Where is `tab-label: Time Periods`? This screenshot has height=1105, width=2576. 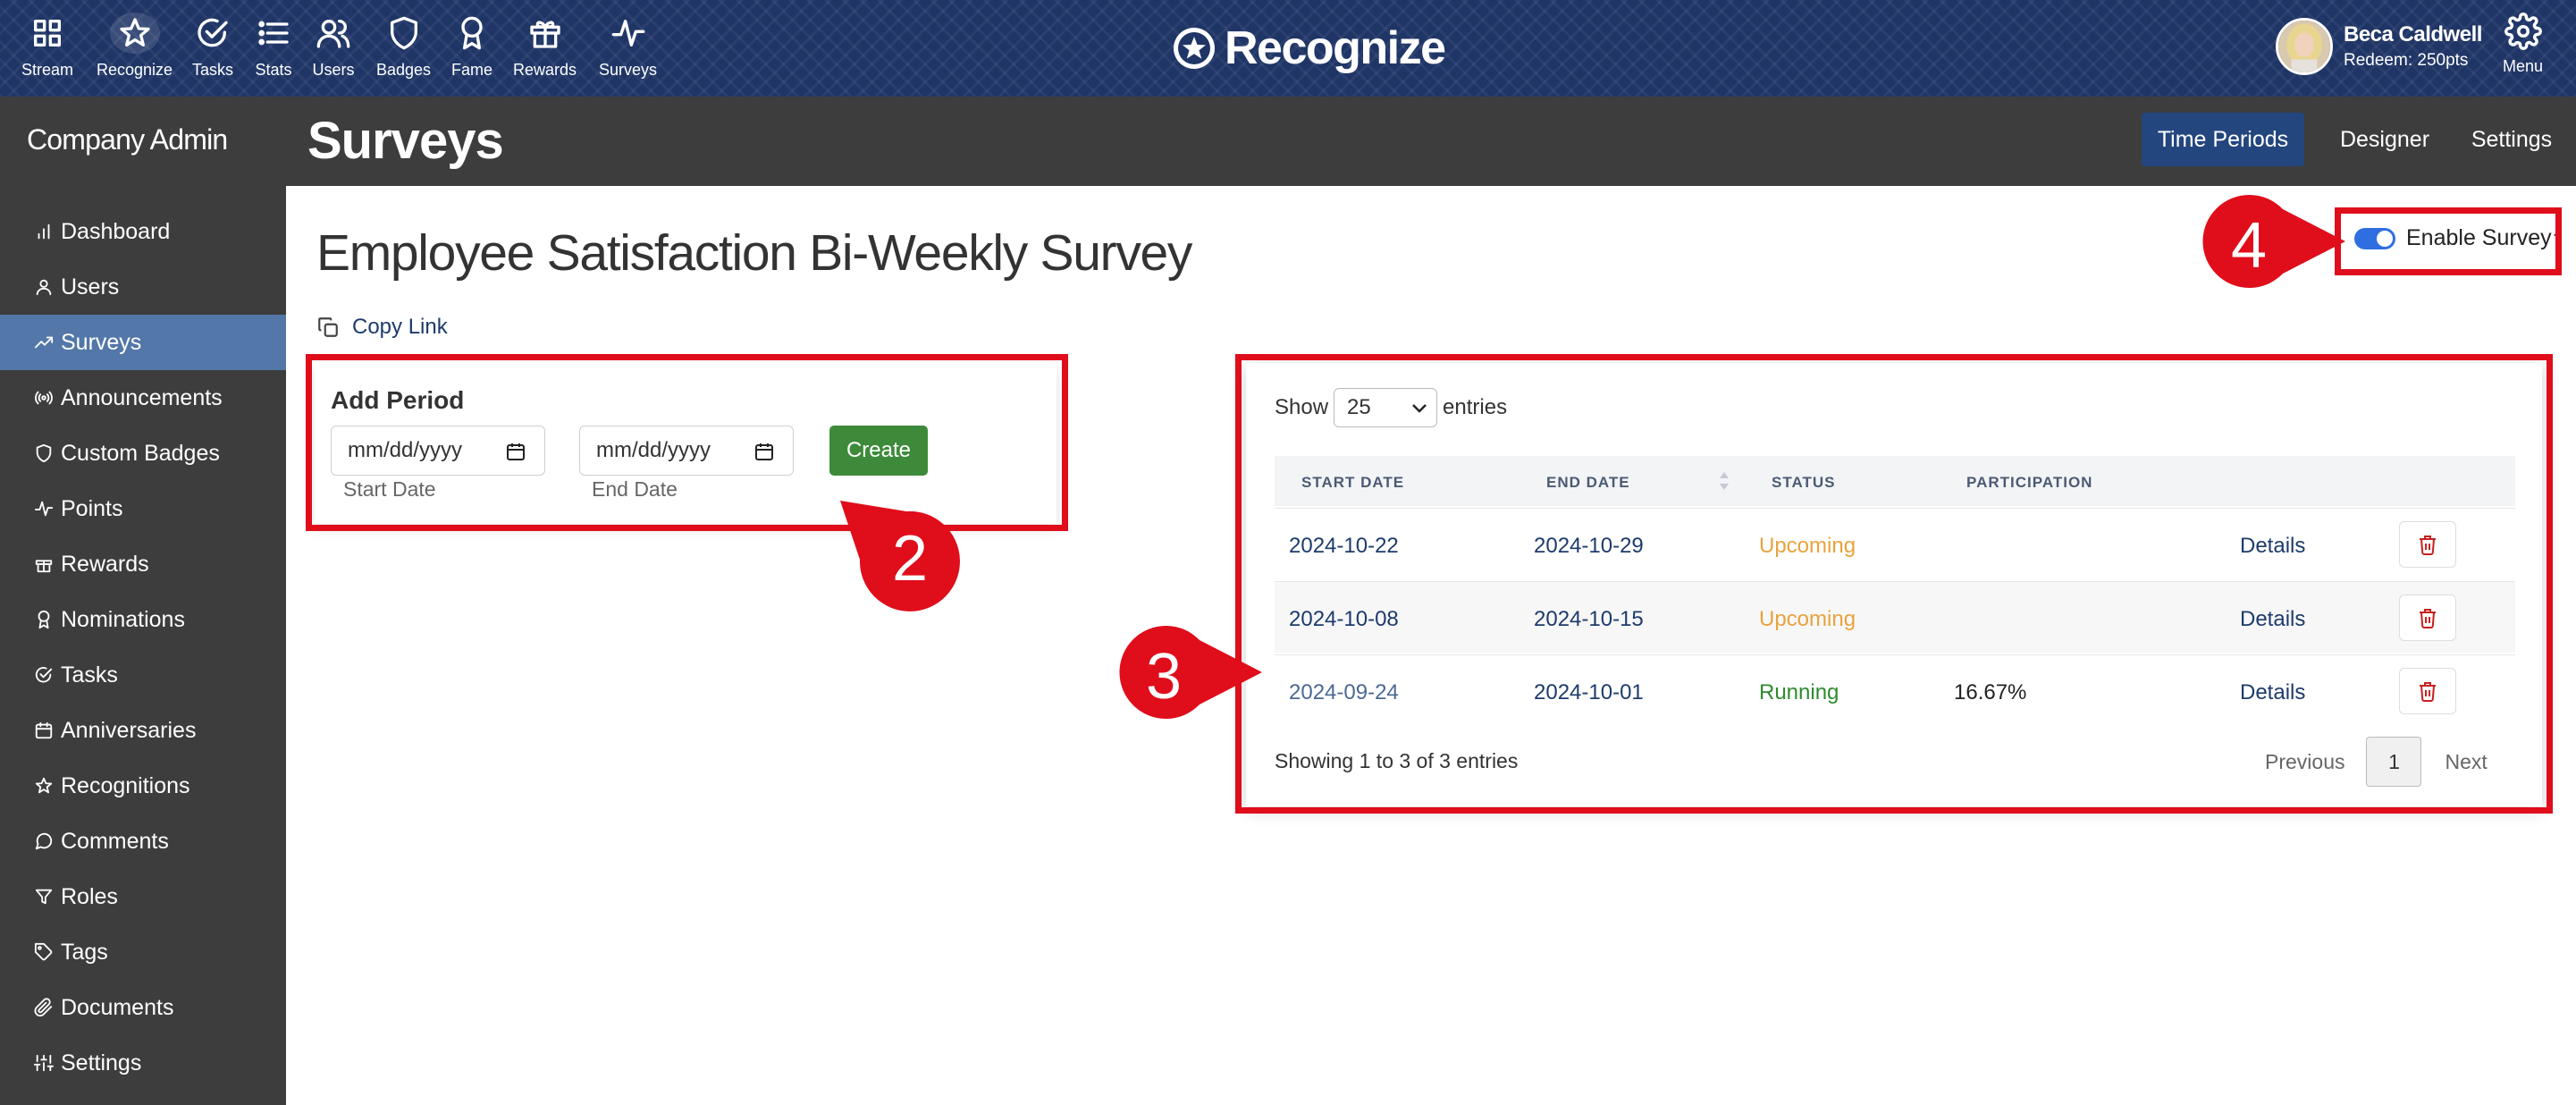
tab-label: Time Periods is located at coordinates (2223, 139).